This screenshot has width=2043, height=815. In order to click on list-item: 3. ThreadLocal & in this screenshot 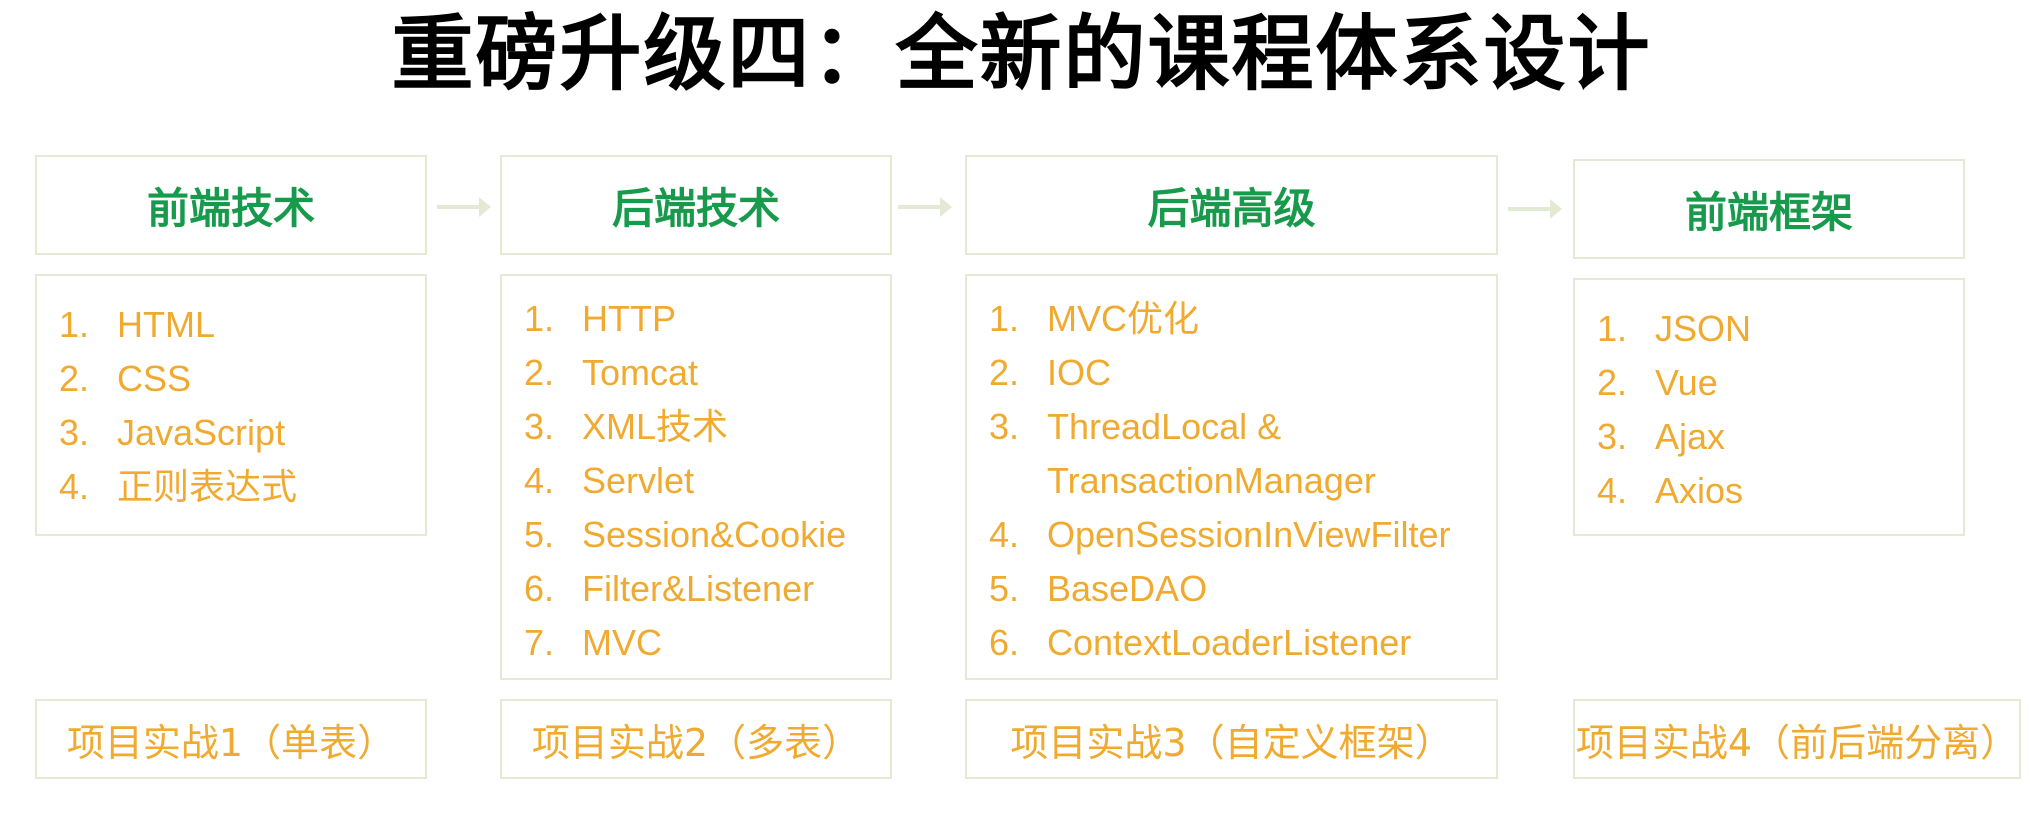, I will do `click(1242, 427)`.